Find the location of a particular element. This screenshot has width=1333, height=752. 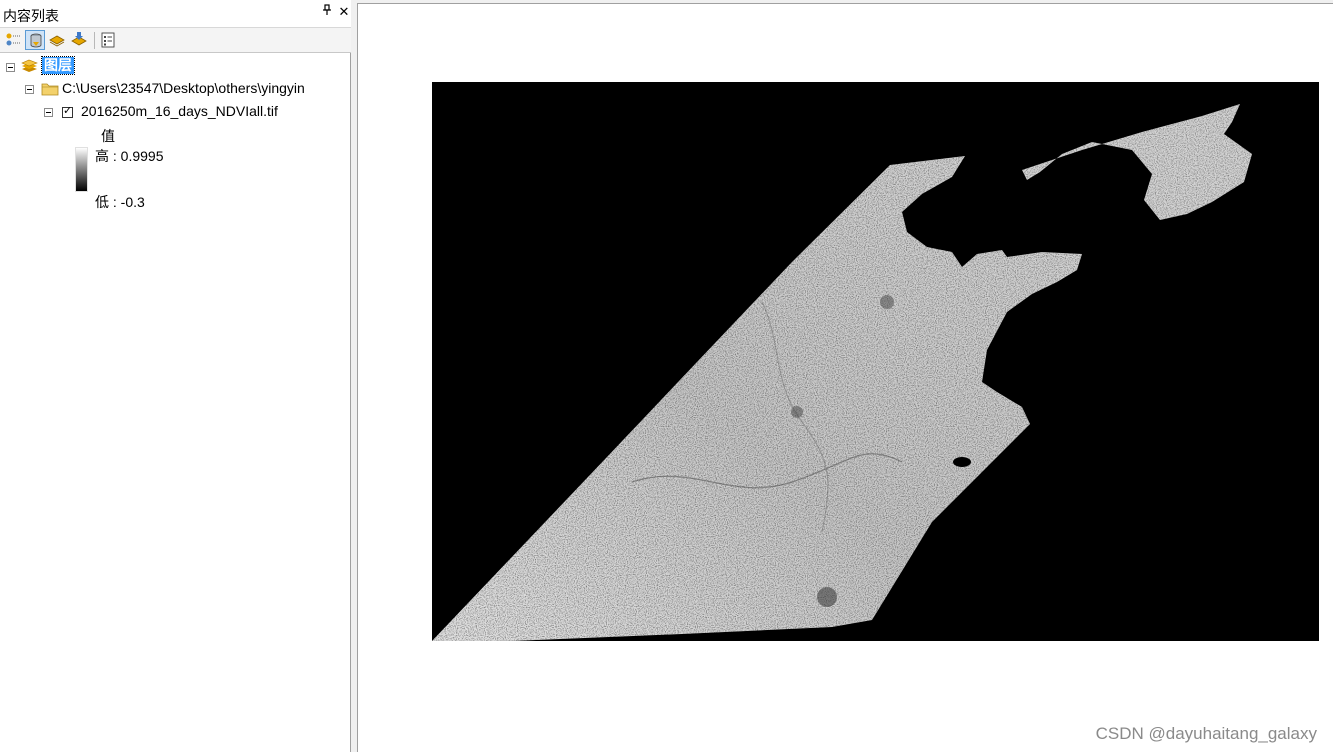

toc-toolbar is located at coordinates (175, 40).